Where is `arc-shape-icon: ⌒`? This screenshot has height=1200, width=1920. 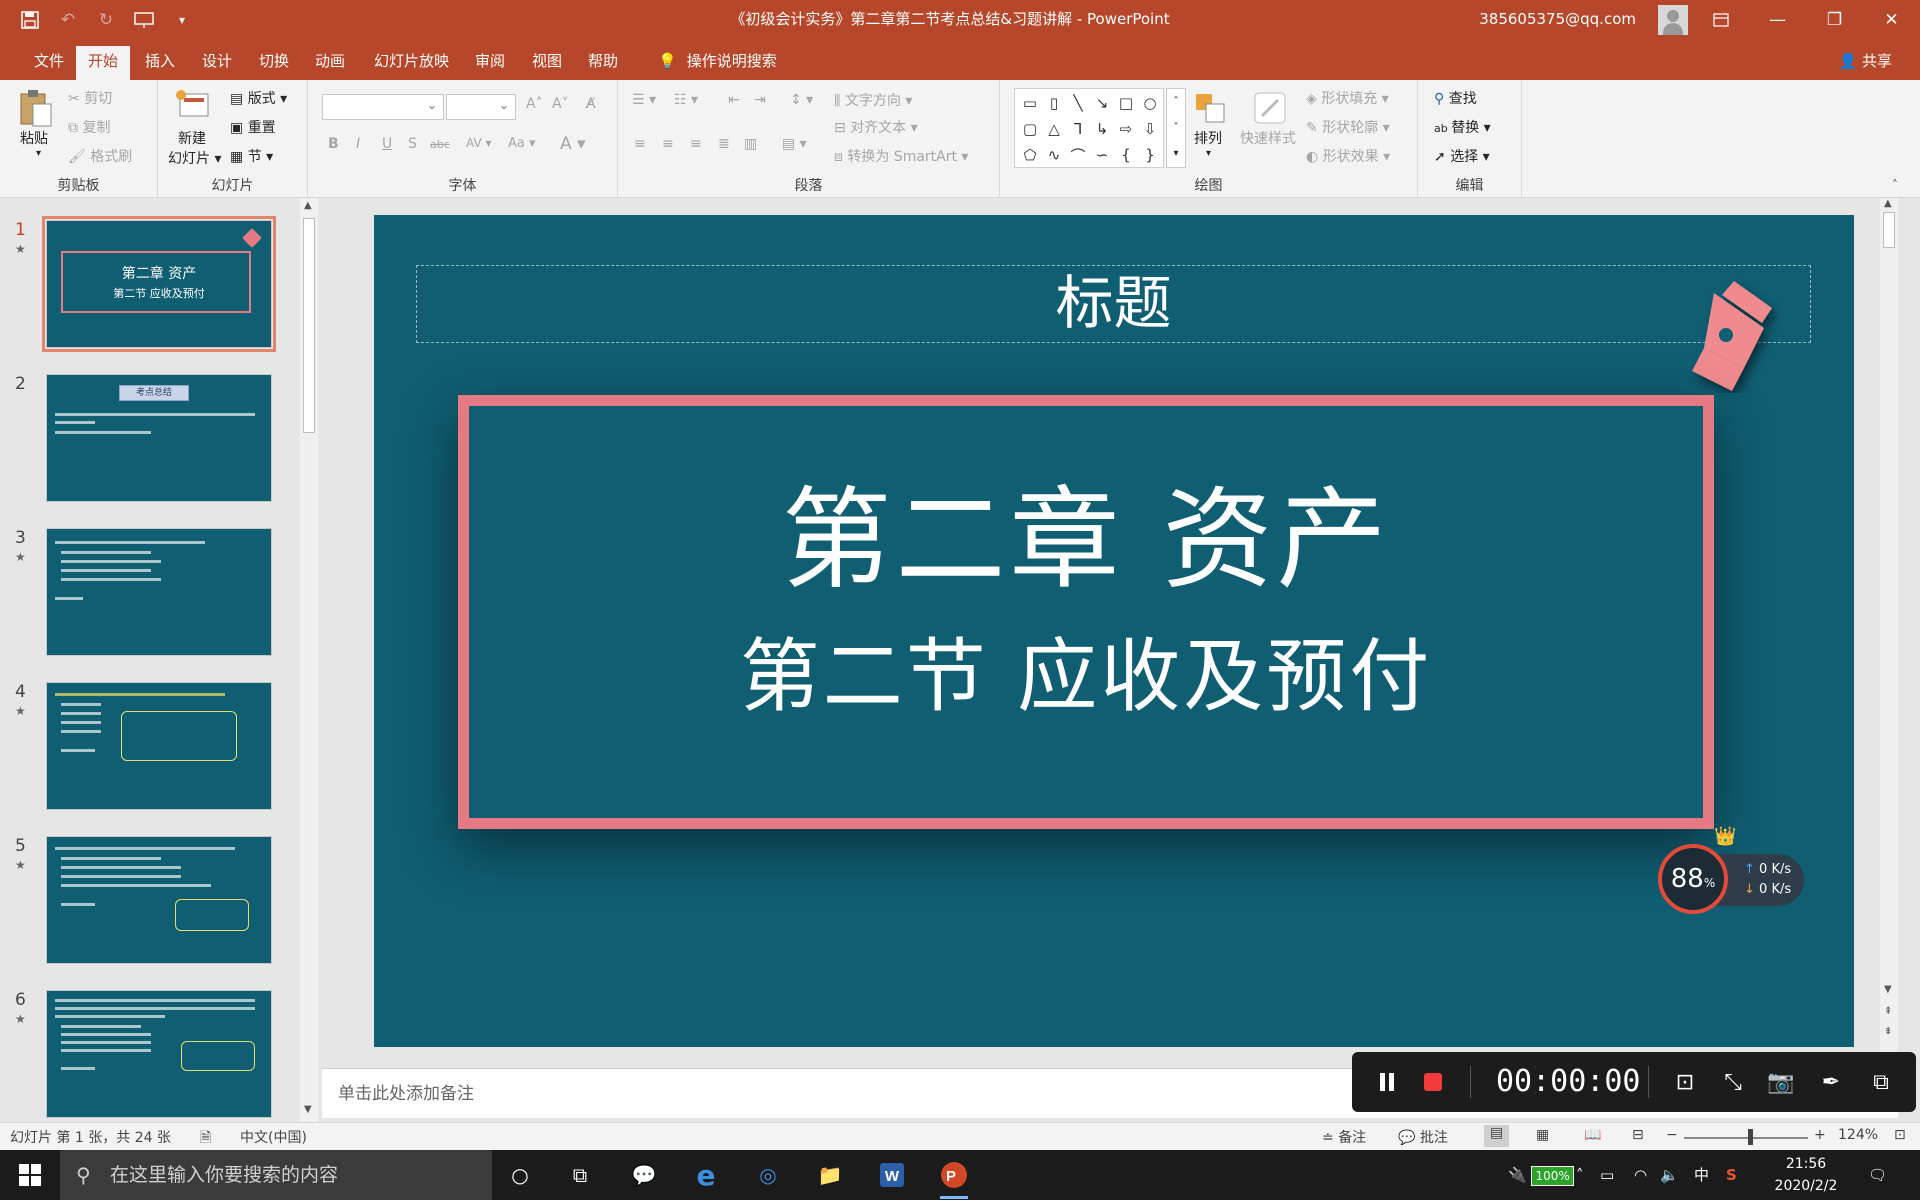 arc-shape-icon: ⌒ is located at coordinates (1078, 155).